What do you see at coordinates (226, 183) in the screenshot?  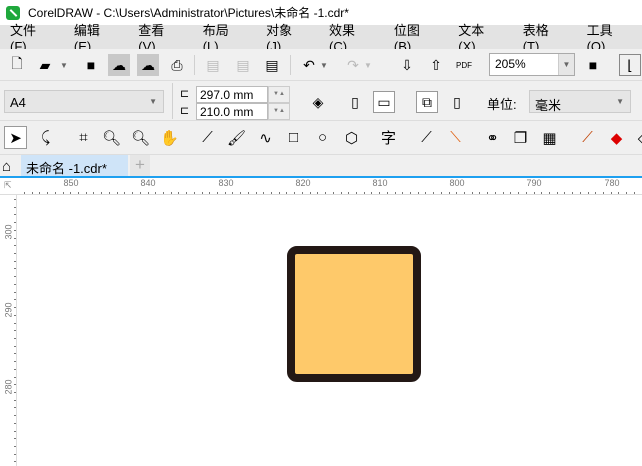 I see `ruler-label: 830` at bounding box center [226, 183].